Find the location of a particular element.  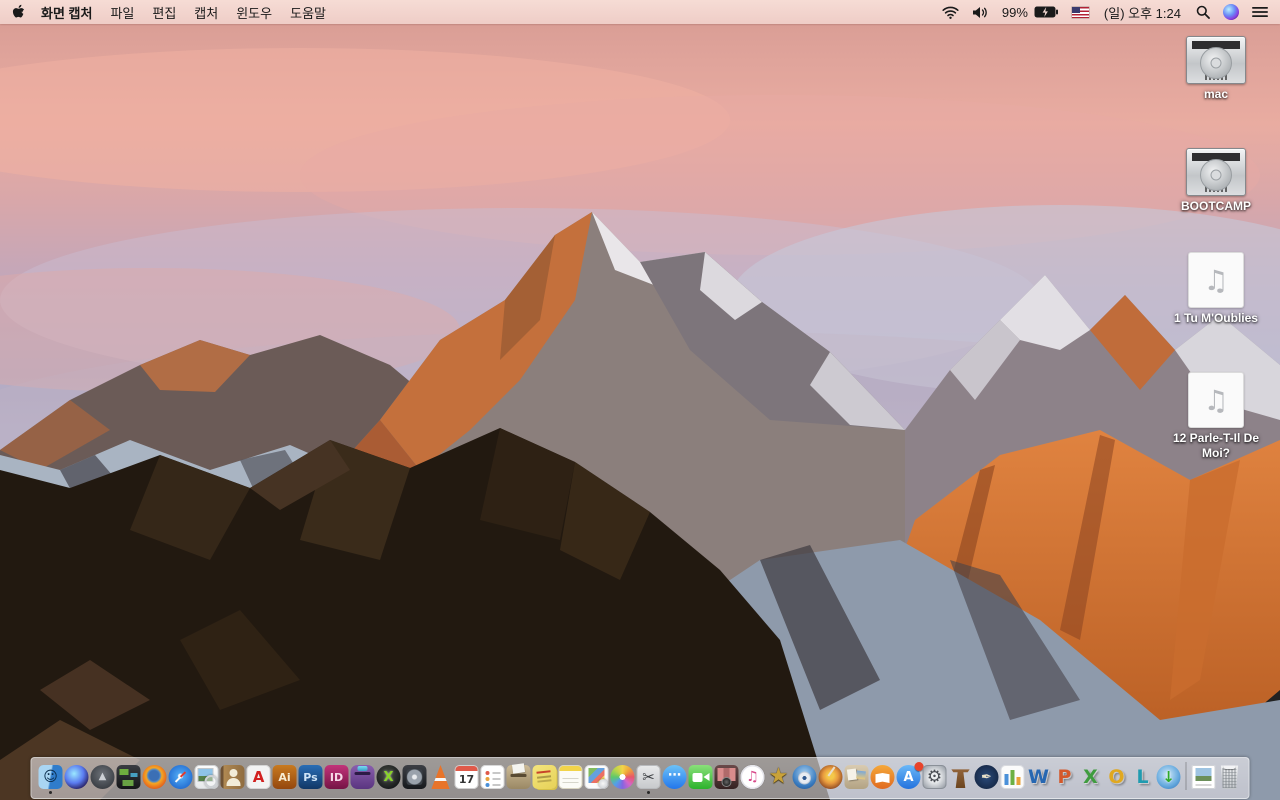

dock-stickies is located at coordinates (544, 777).